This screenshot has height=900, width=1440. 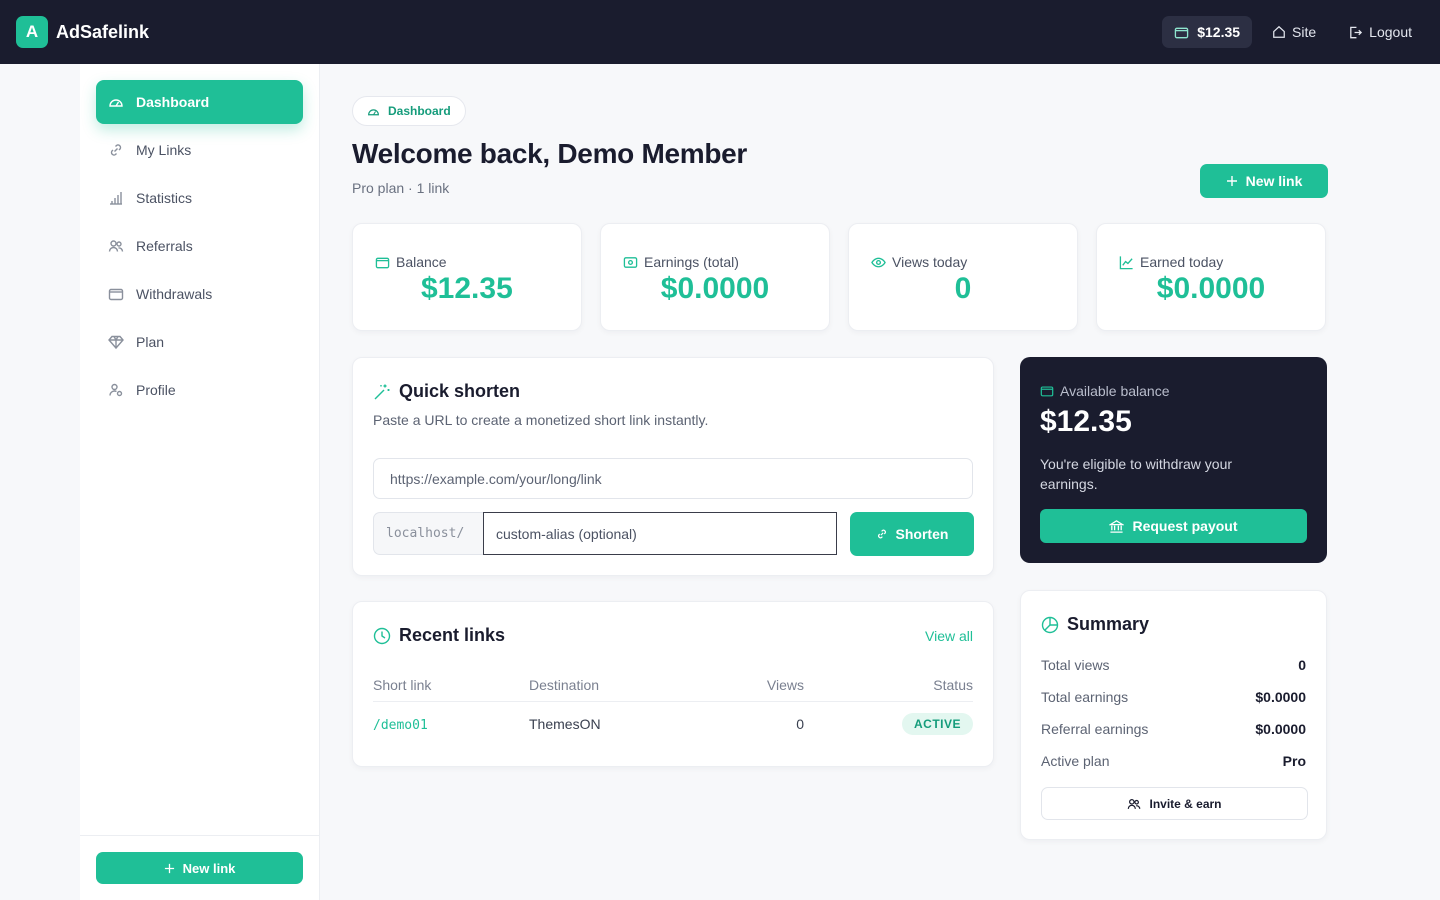 I want to click on sidebar-item-referrals: Referrals, so click(x=199, y=246).